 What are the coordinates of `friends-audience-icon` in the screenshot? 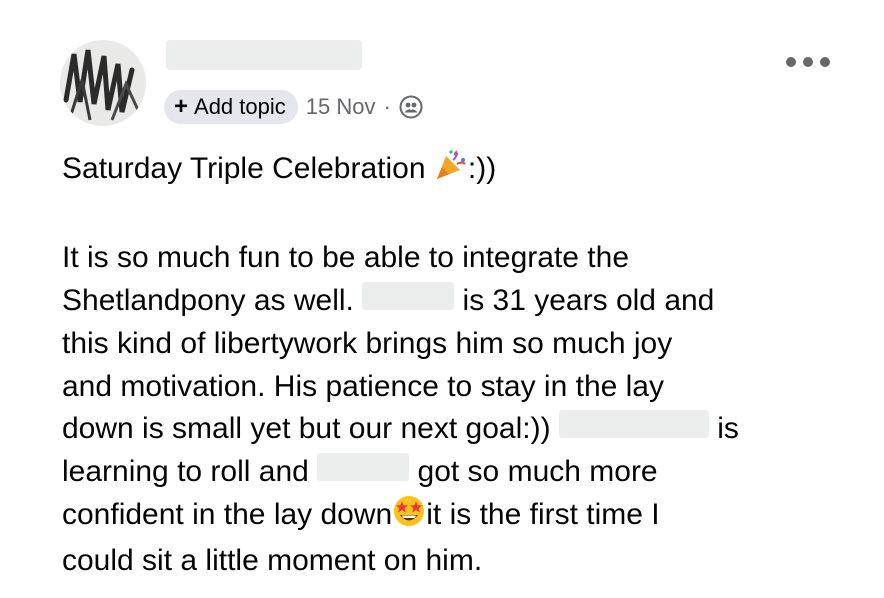 It's located at (411, 107).